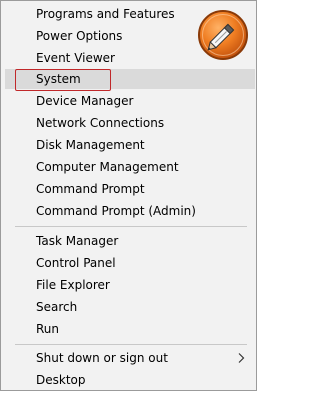 Image resolution: width=320 pixels, height=393 pixels. Describe the element at coordinates (130, 329) in the screenshot. I see `menu-item-run: Run` at that location.